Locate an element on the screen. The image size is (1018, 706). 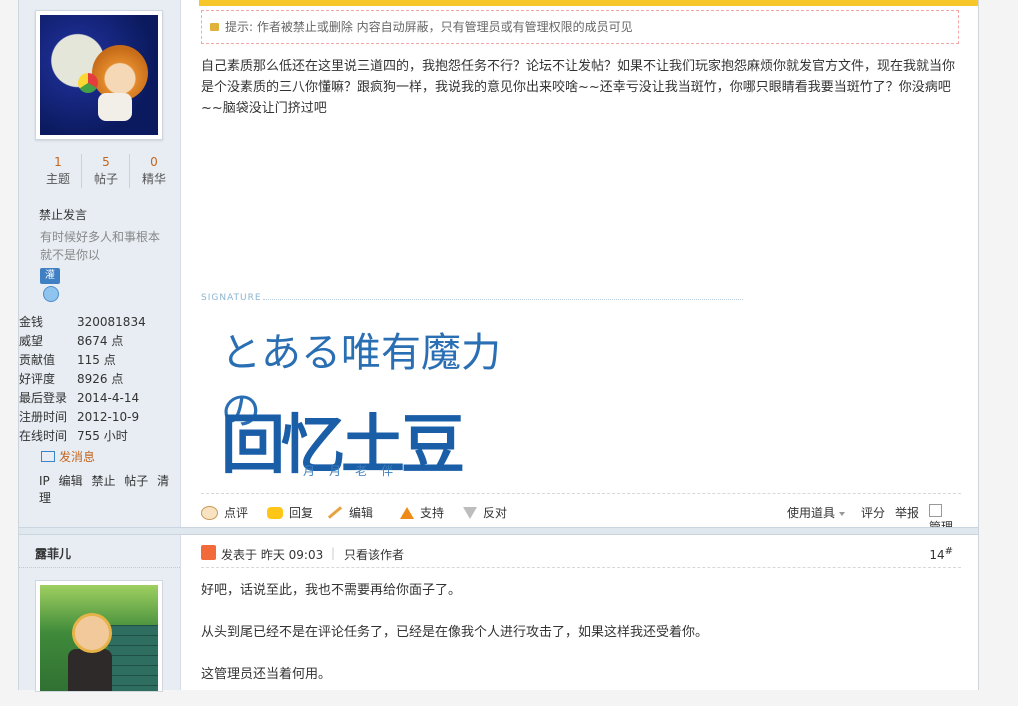
post-paragraph: 好吧，话说至此，我也不需要再给你面子了。 is located at coordinates (331, 590).